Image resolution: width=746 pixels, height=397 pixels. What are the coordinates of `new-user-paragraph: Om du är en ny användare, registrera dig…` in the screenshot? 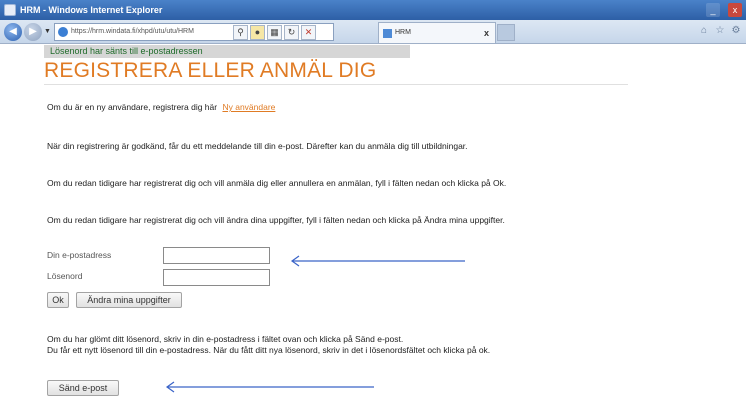 It's located at (161, 107).